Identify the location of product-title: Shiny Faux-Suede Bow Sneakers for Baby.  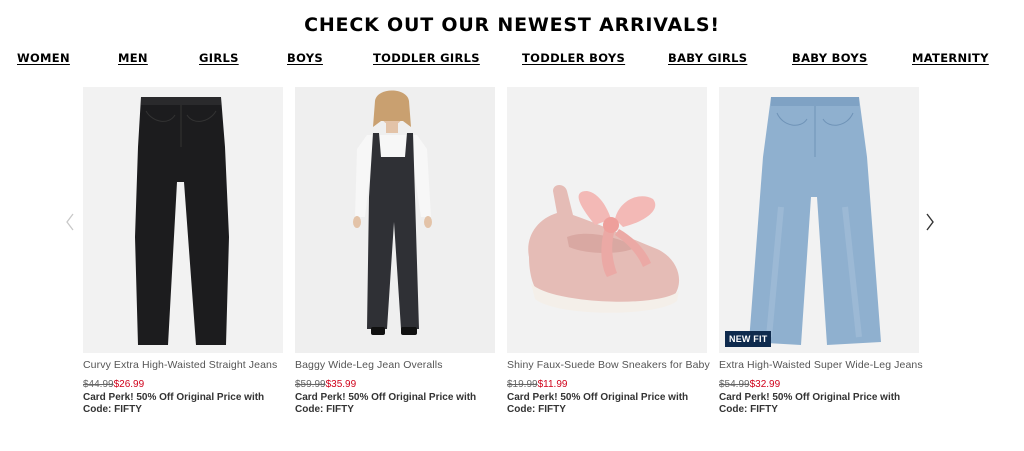
(608, 365).